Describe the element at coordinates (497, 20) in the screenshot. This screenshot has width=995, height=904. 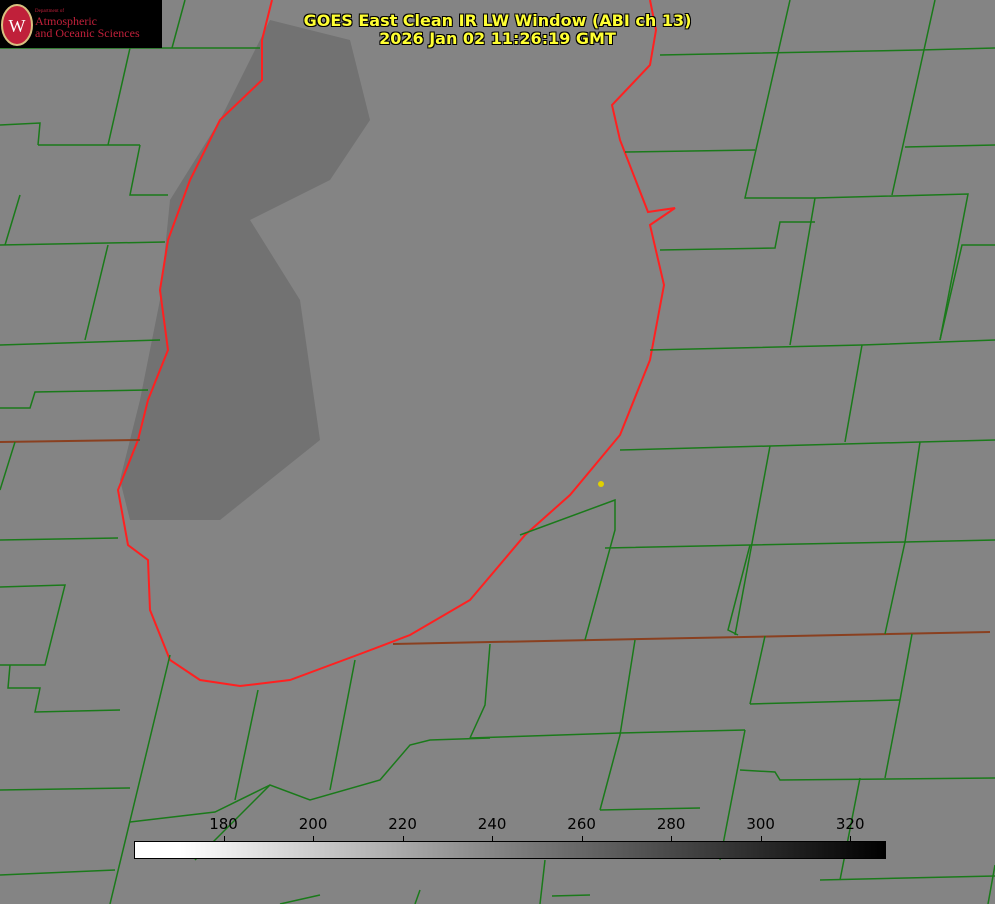
I see `title-line-1: GOES East Clean IR LW Window (ABI ch 13)` at that location.